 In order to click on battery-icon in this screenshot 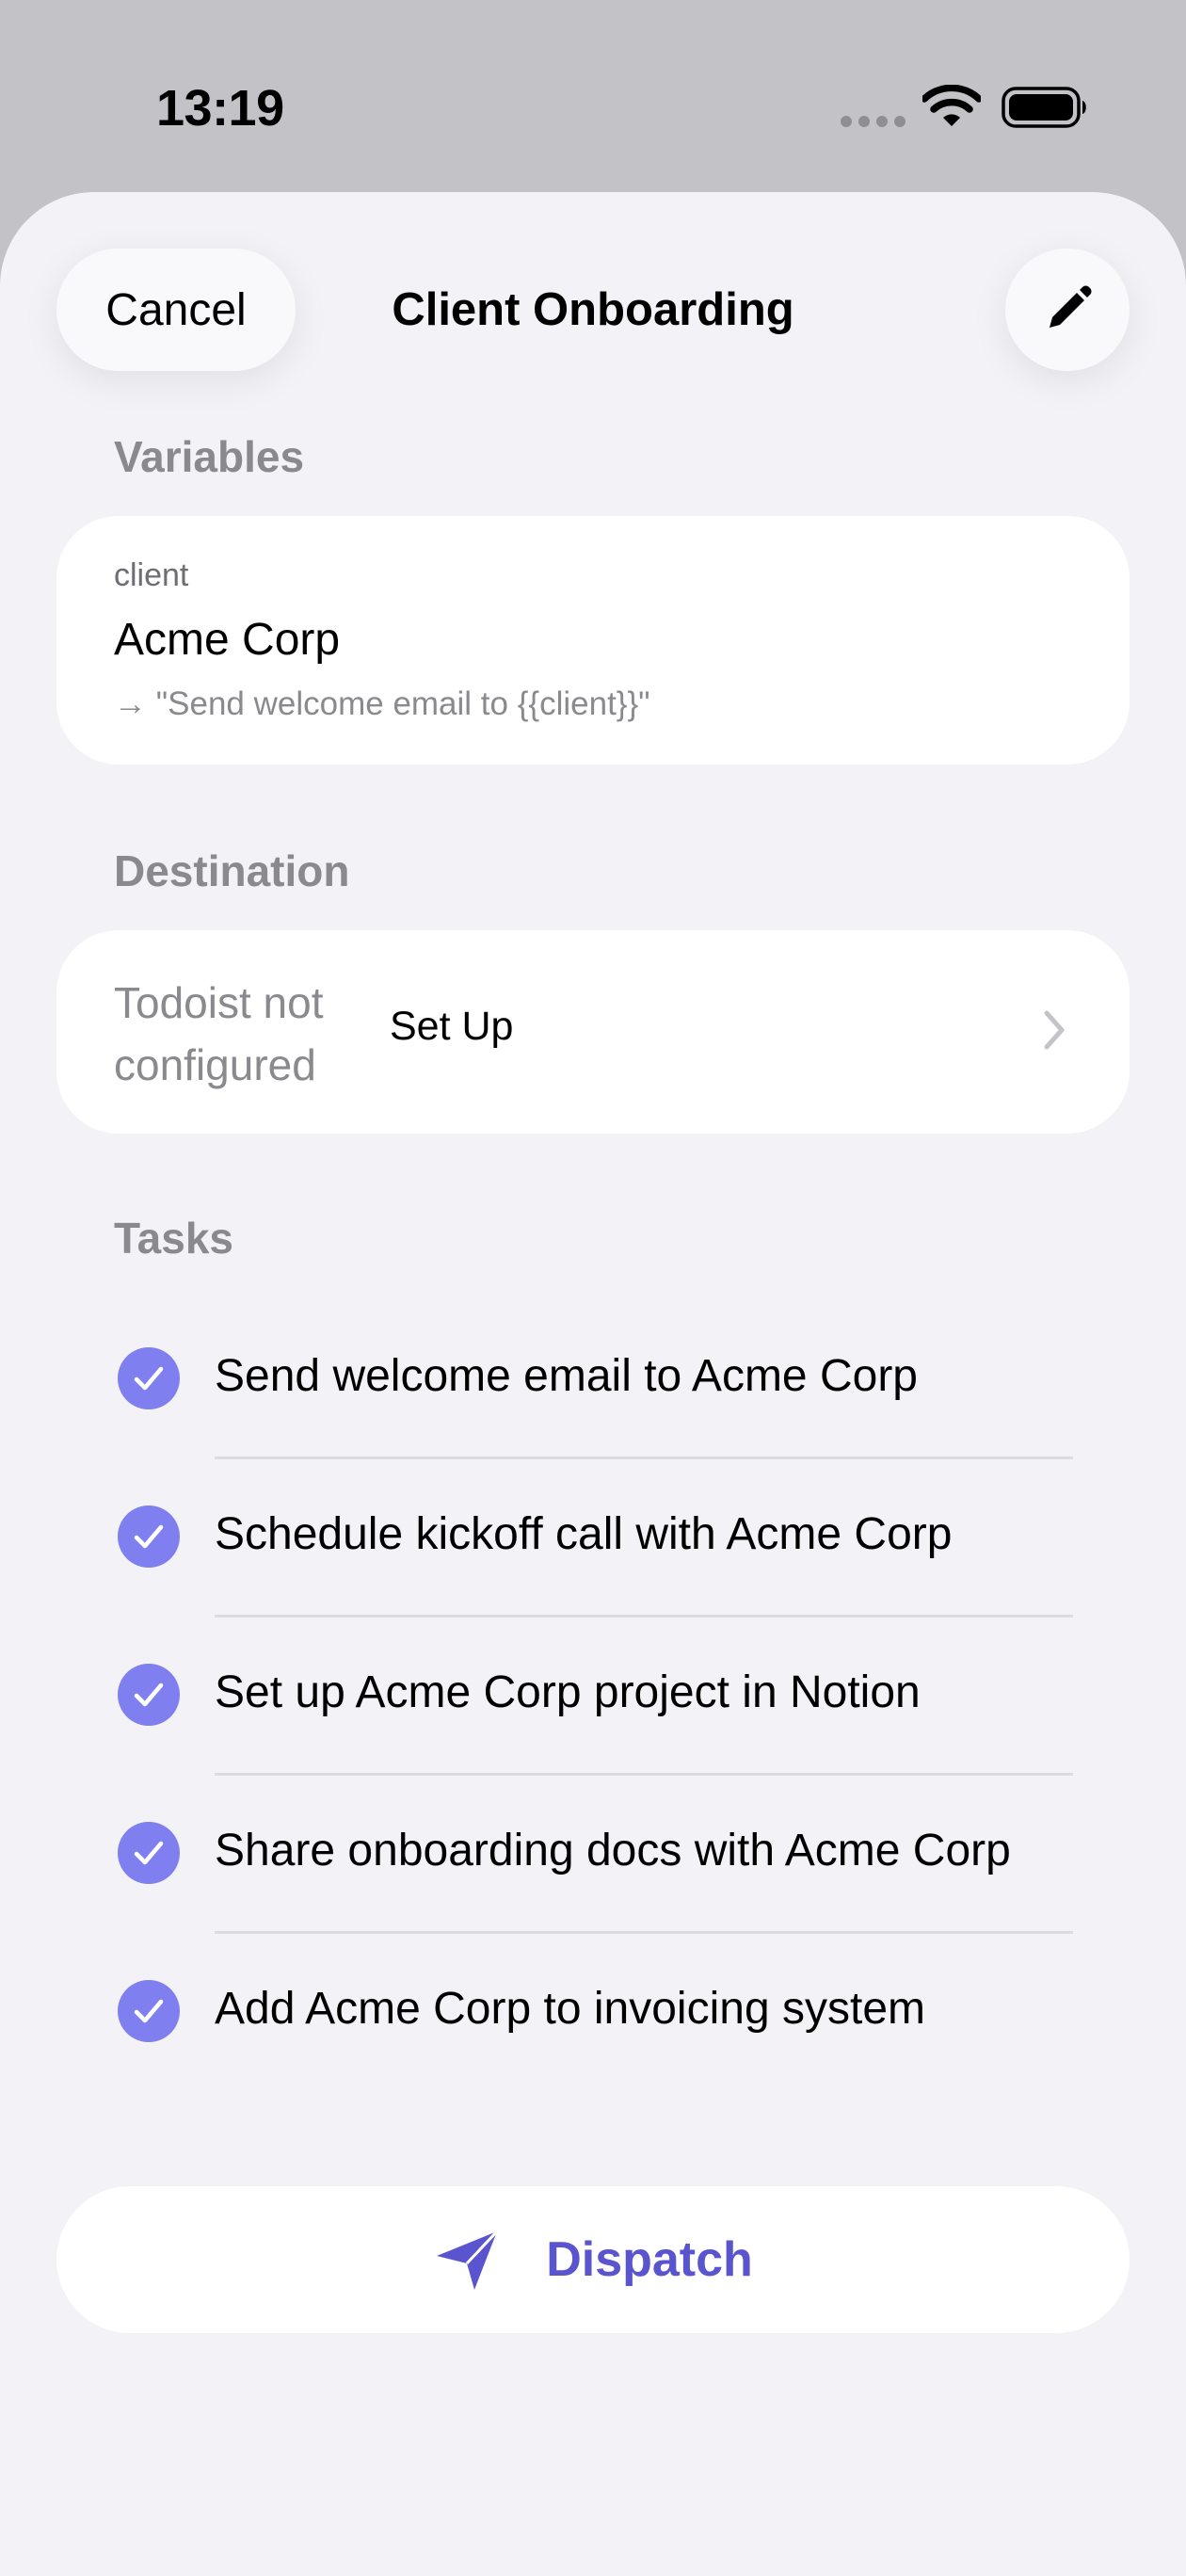, I will do `click(1045, 107)`.